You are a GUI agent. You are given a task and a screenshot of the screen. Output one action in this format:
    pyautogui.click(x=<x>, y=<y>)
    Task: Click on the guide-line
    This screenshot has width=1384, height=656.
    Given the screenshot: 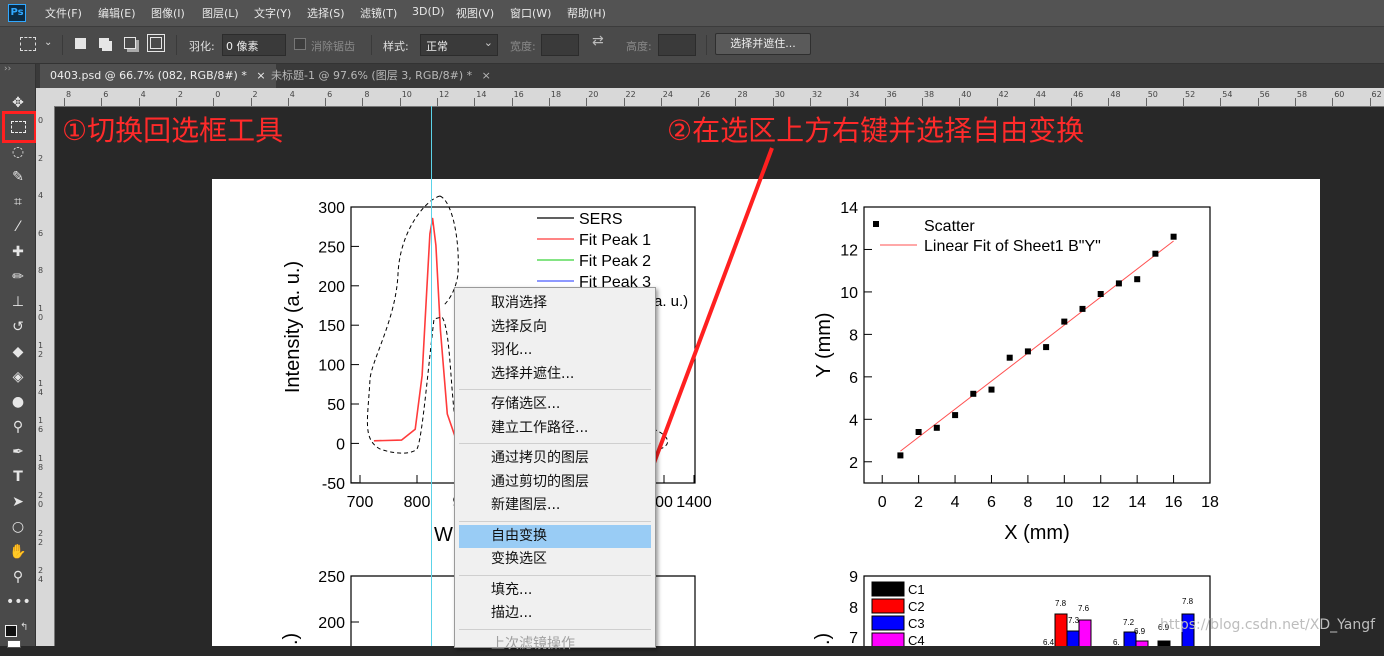 What is the action you would take?
    pyautogui.click(x=431, y=376)
    